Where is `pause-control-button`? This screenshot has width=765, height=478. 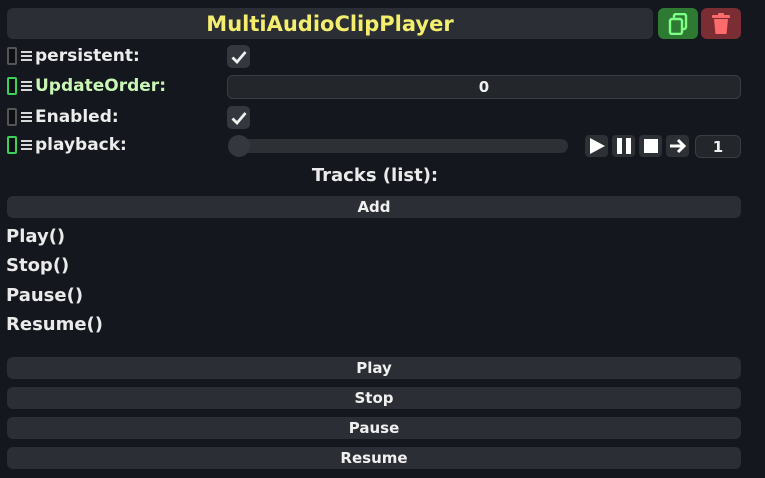
pause-control-button is located at coordinates (623, 146).